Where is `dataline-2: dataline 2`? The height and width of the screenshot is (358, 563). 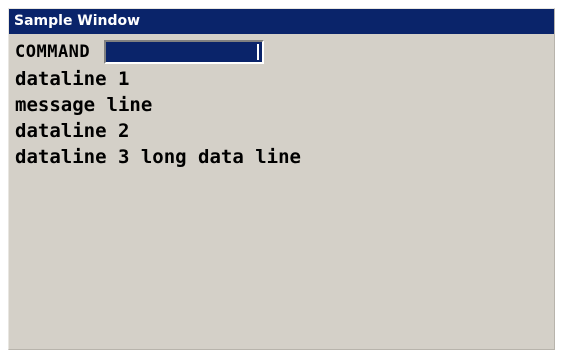 dataline-2: dataline 2 is located at coordinates (72, 131).